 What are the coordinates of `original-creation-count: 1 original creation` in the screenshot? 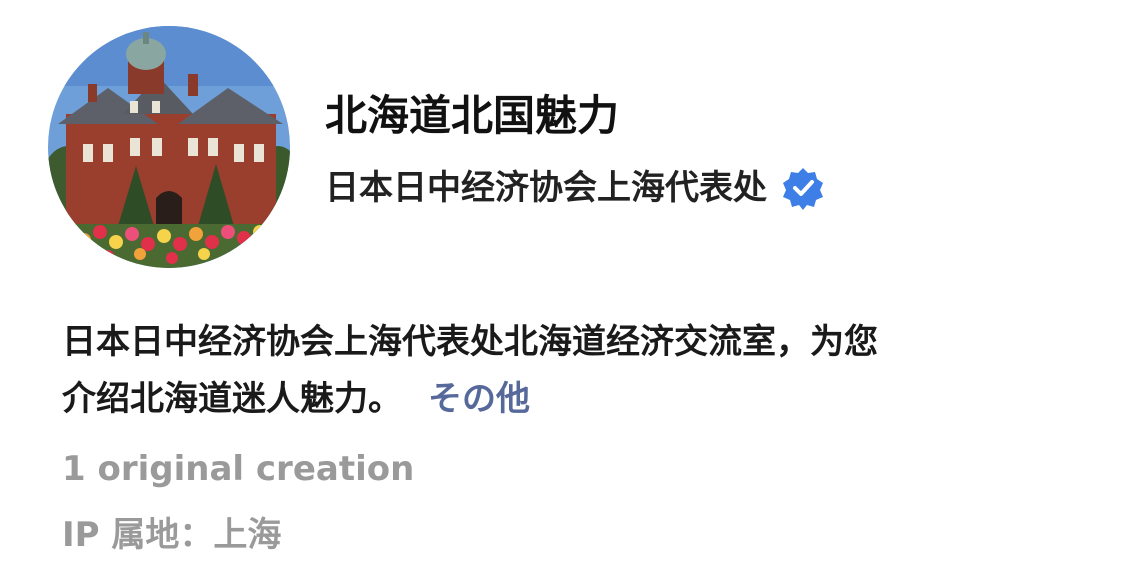 It's located at (238, 469).